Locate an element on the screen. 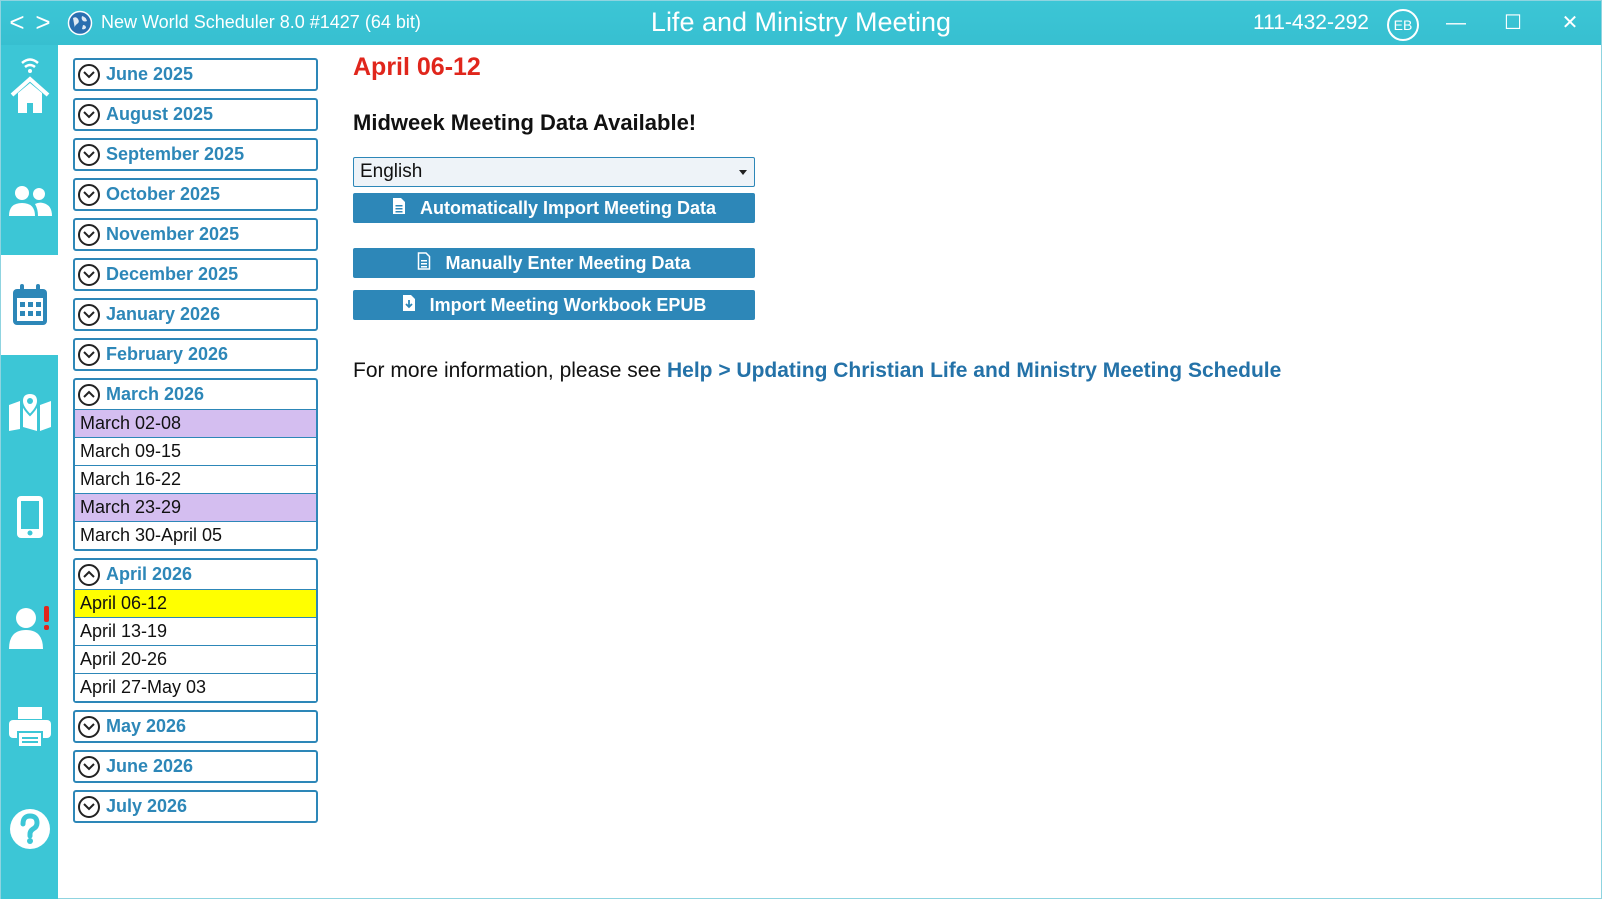 Image resolution: width=1602 pixels, height=899 pixels. map-icon is located at coordinates (30, 411).